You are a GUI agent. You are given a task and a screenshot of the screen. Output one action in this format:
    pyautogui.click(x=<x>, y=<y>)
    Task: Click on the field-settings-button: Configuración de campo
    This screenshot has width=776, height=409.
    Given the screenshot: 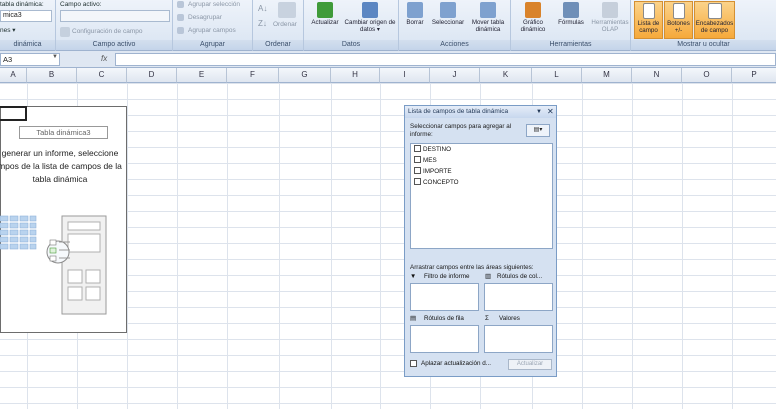 What is the action you would take?
    pyautogui.click(x=107, y=31)
    